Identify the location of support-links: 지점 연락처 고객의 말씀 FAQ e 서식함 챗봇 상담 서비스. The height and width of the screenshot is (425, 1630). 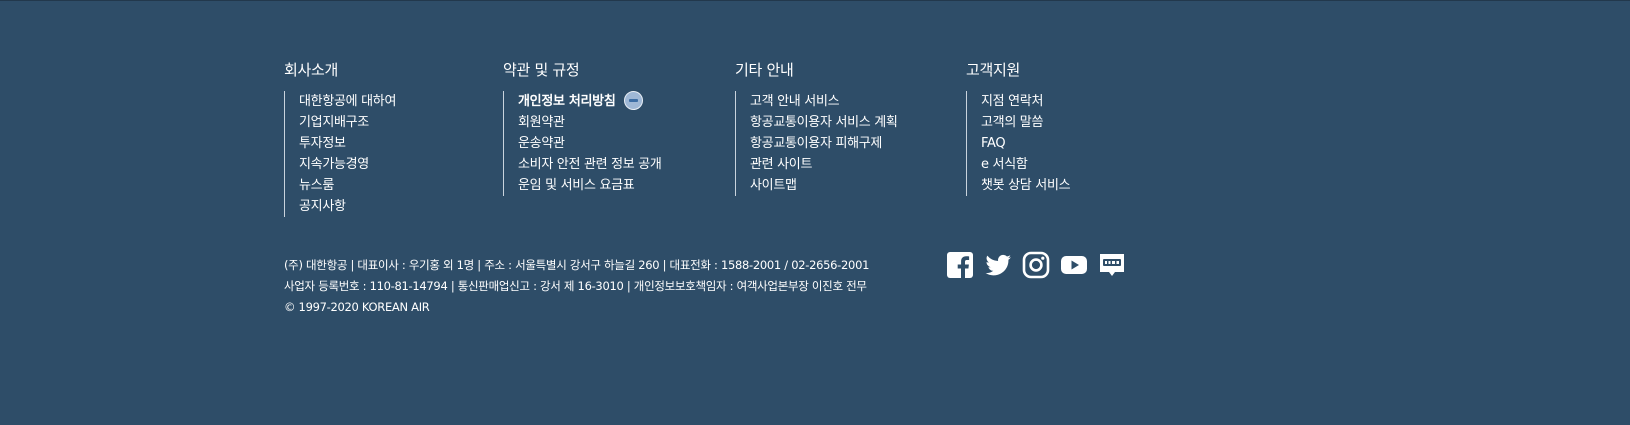
(1018, 143).